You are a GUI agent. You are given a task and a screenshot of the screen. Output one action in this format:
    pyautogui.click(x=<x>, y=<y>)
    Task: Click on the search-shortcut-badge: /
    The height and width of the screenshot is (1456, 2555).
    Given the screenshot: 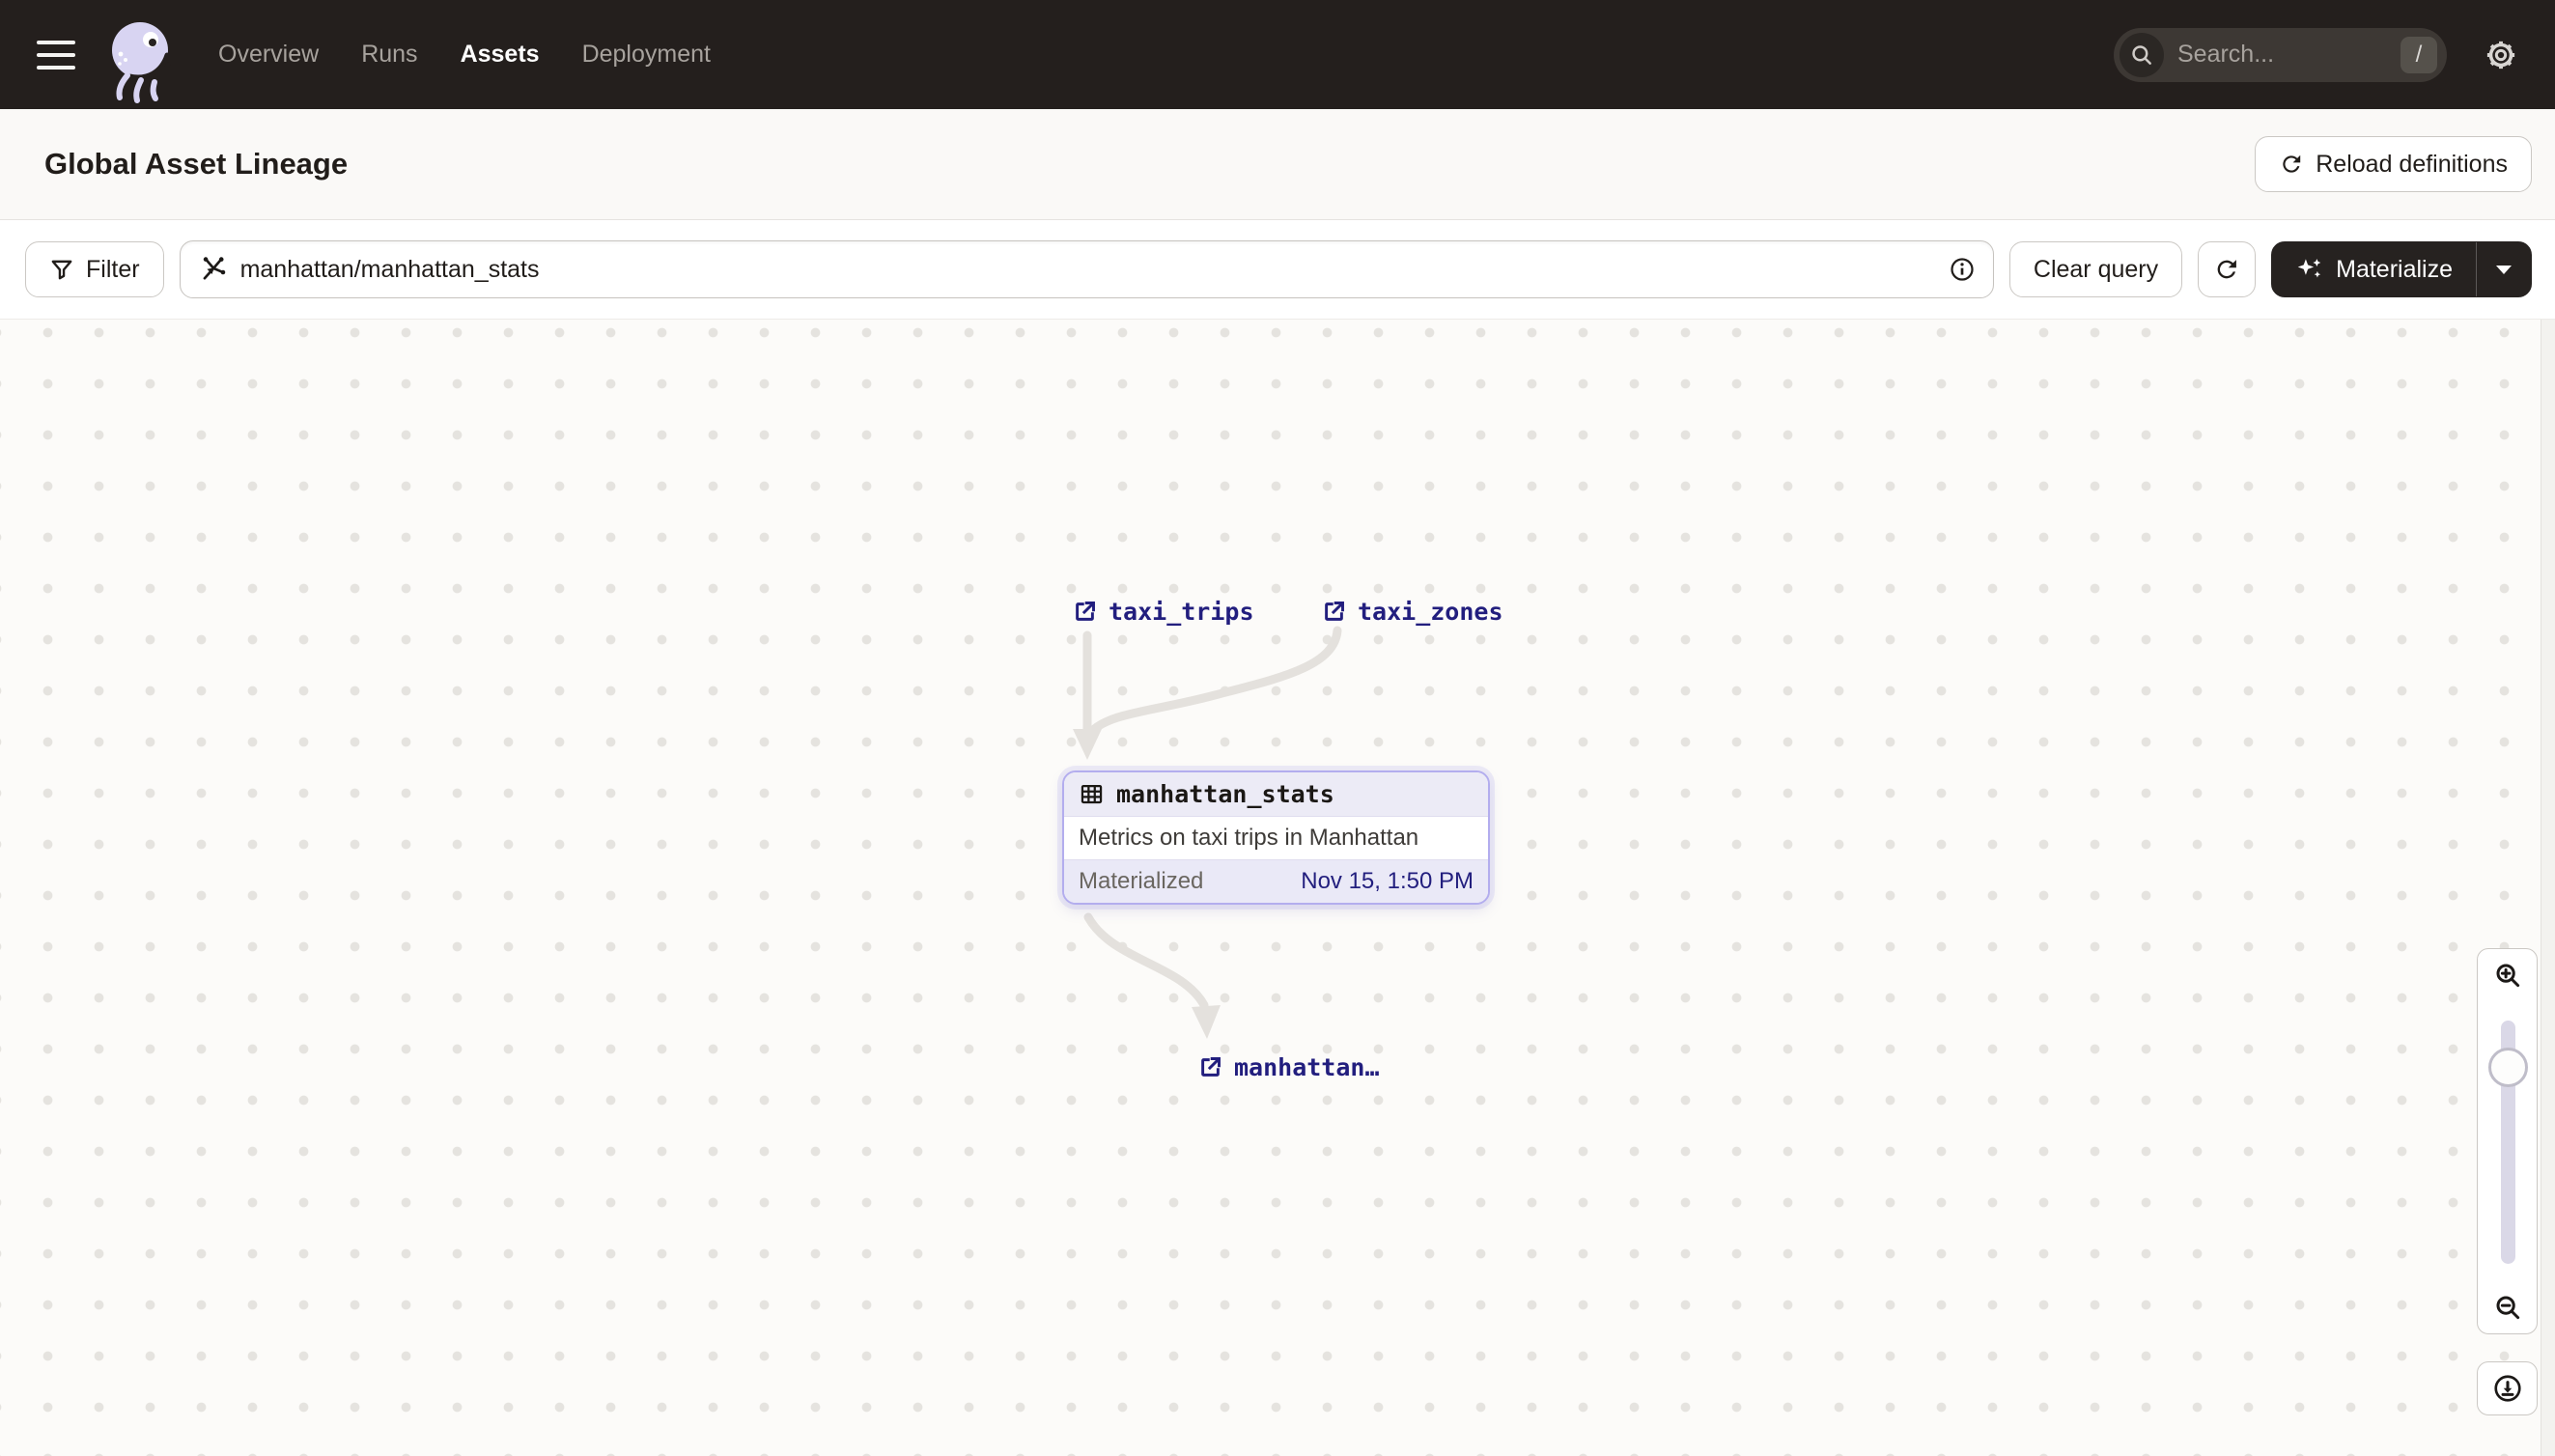 What is the action you would take?
    pyautogui.click(x=2419, y=55)
    